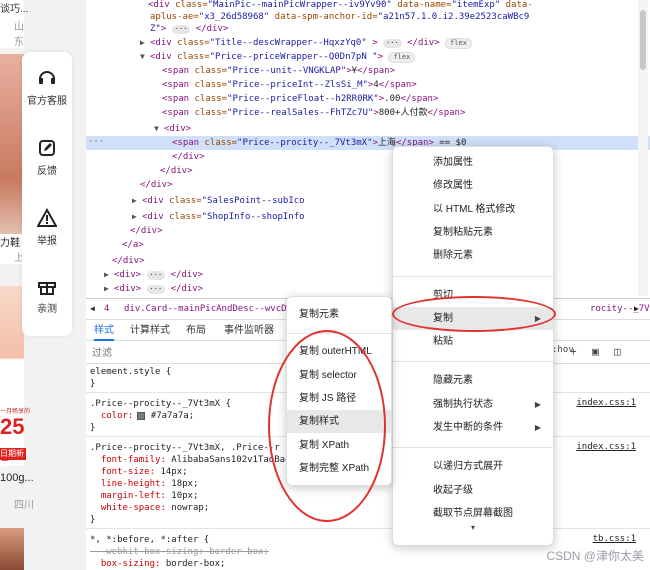  What do you see at coordinates (463, 232) in the screenshot?
I see `context-menu-item-label: 复制粘贴元素` at bounding box center [463, 232].